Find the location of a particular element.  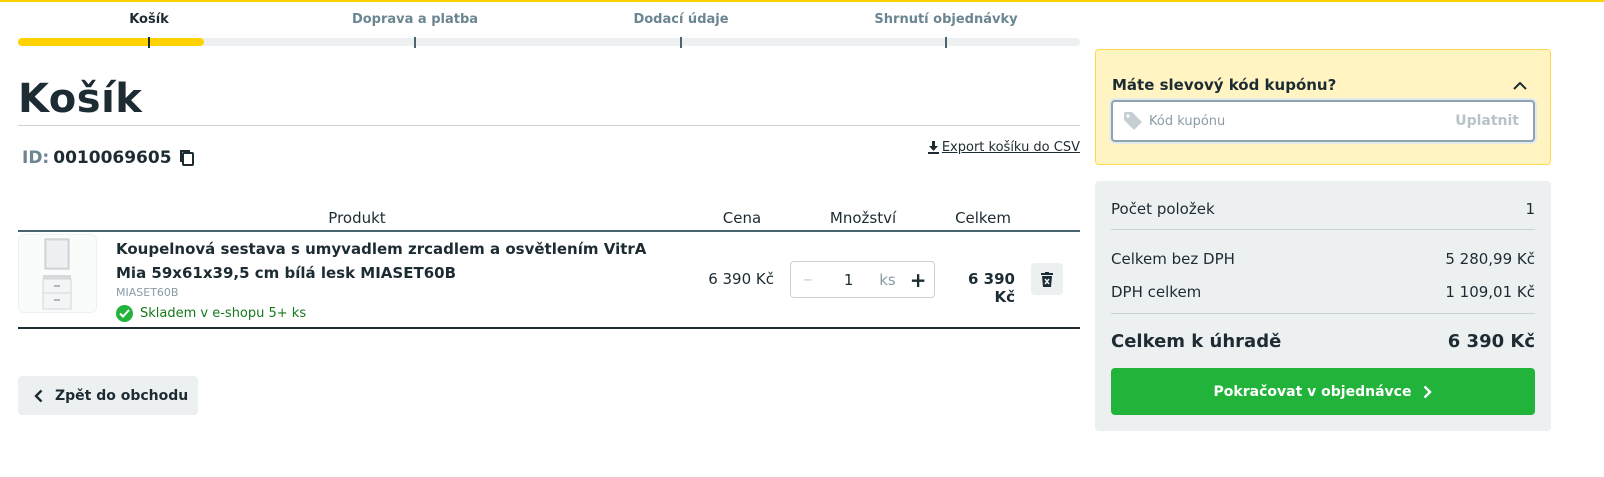

column-header-price: Cena is located at coordinates (742, 218).